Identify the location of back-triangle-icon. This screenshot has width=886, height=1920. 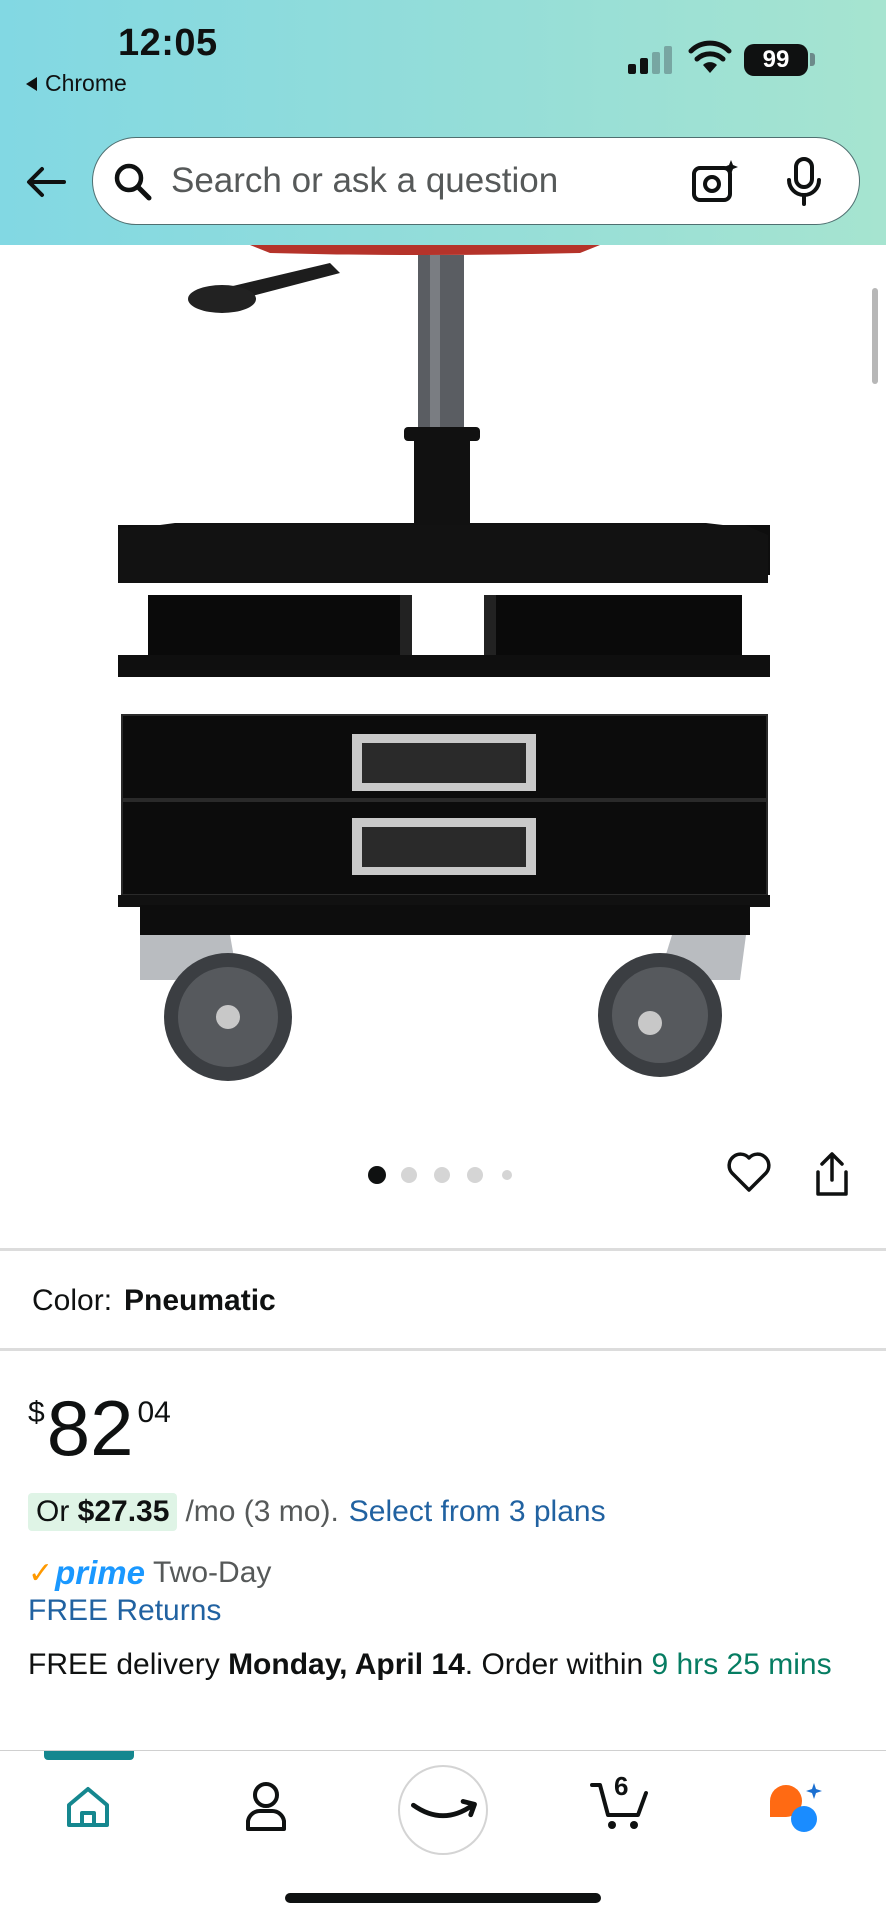
(31, 83).